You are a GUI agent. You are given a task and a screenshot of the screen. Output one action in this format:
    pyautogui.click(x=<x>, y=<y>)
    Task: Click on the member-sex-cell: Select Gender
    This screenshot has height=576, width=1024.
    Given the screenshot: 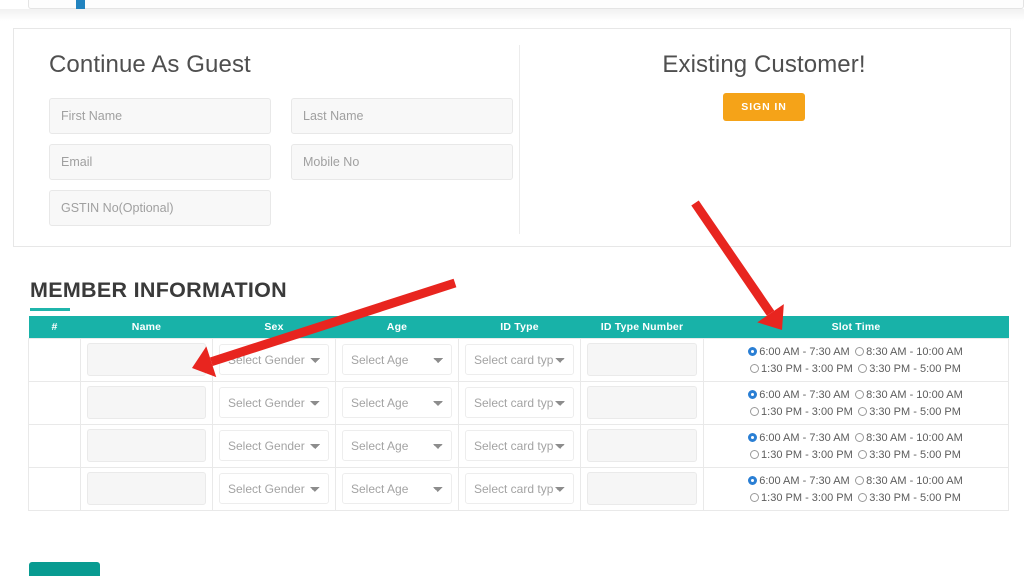 What is the action you would take?
    pyautogui.click(x=274, y=488)
    